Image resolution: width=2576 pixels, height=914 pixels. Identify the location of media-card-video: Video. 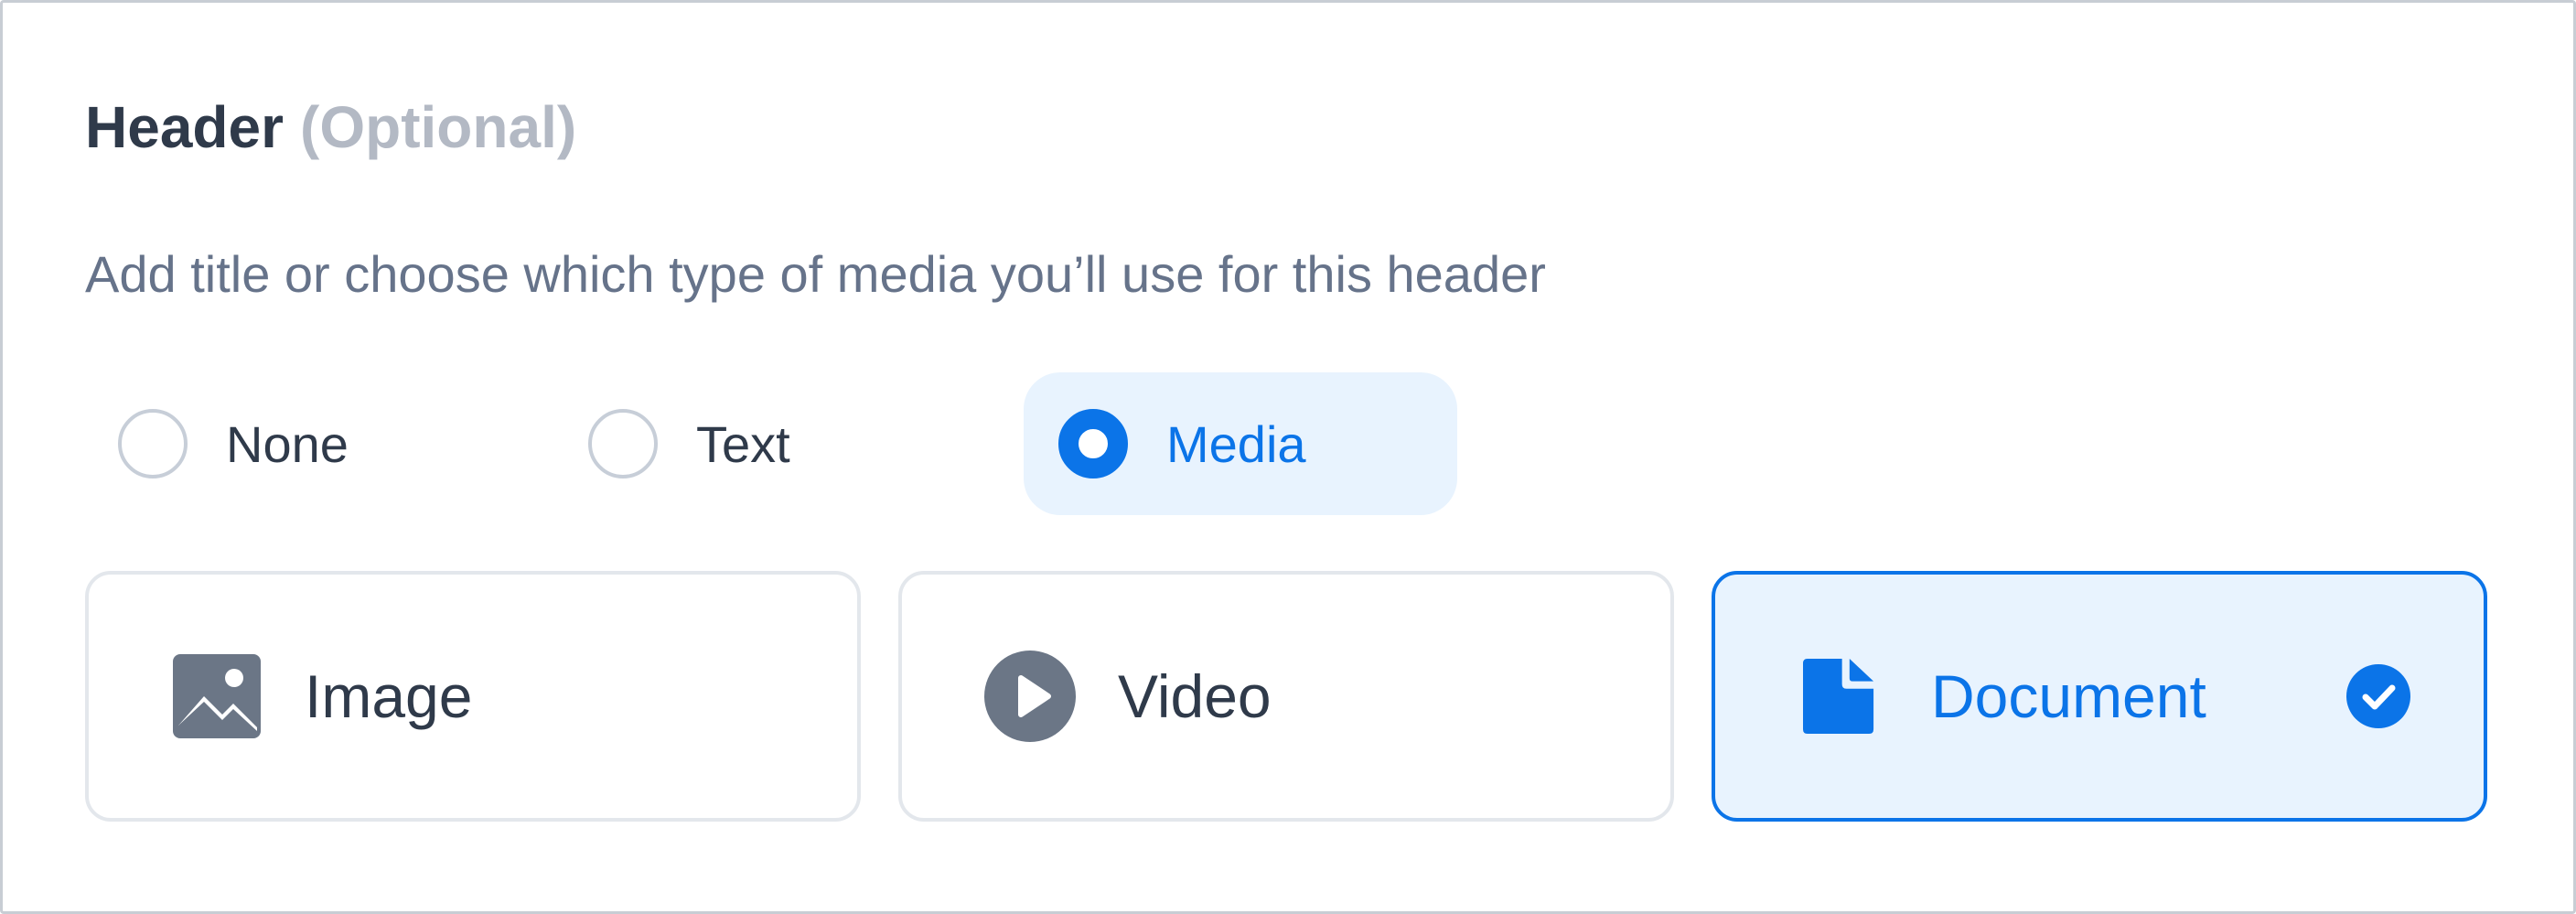
(1286, 696).